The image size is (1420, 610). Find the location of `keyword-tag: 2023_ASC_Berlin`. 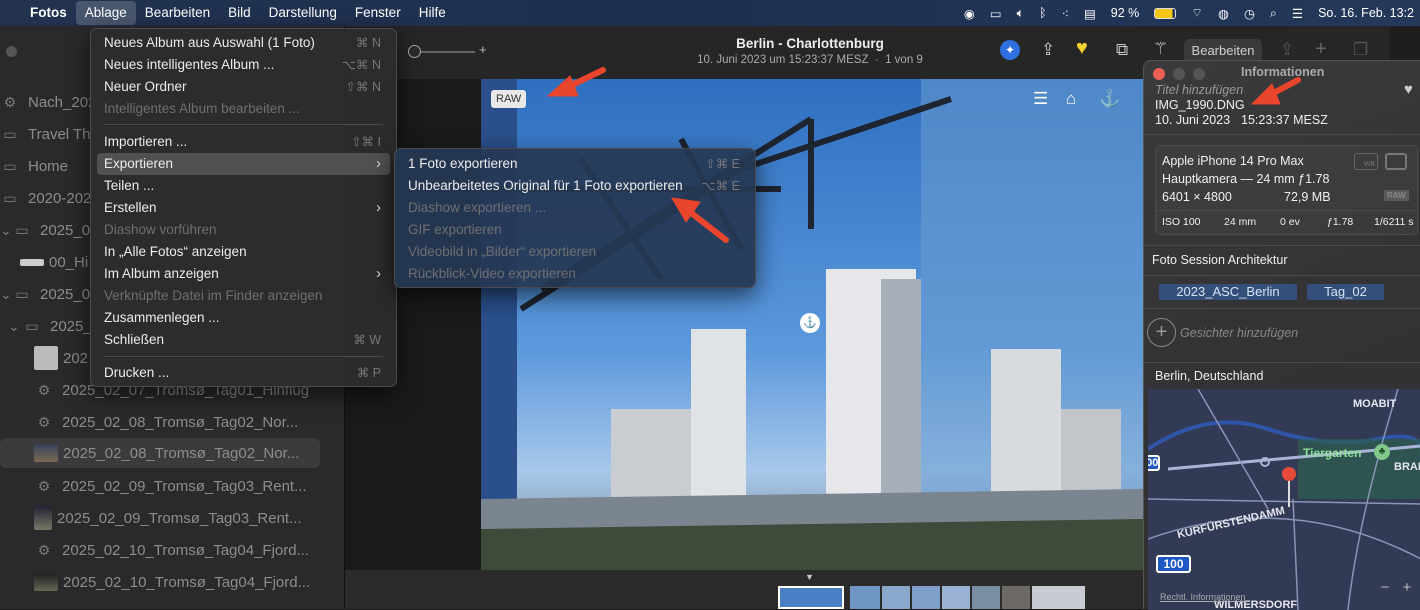

keyword-tag: 2023_ASC_Berlin is located at coordinates (1228, 292).